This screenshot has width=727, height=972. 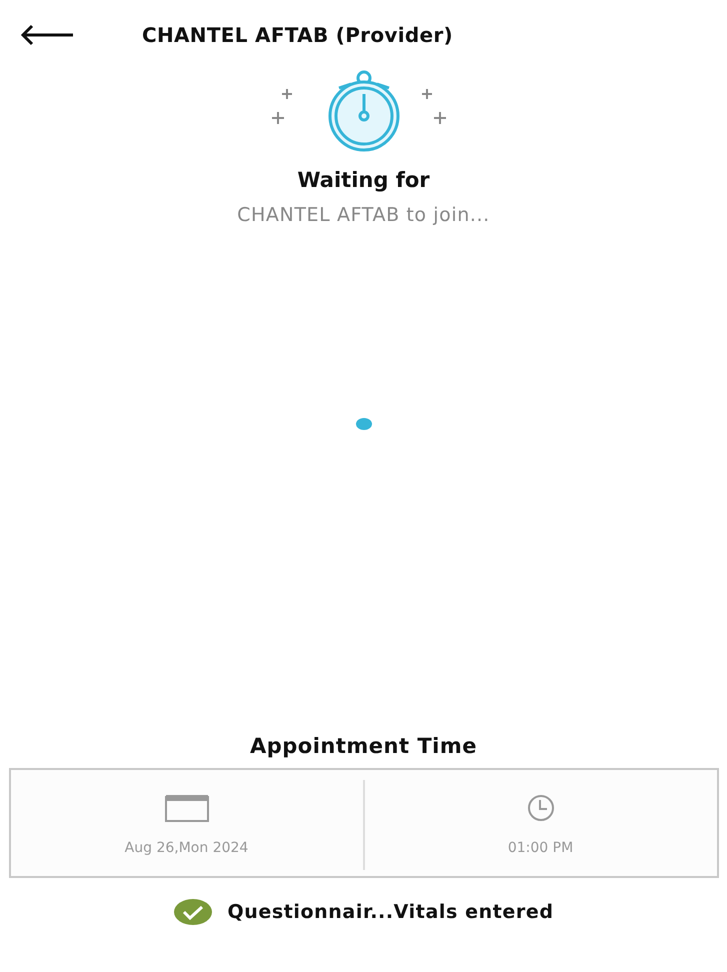 What do you see at coordinates (541, 848) in the screenshot?
I see `appointment-time: 01:00 PM` at bounding box center [541, 848].